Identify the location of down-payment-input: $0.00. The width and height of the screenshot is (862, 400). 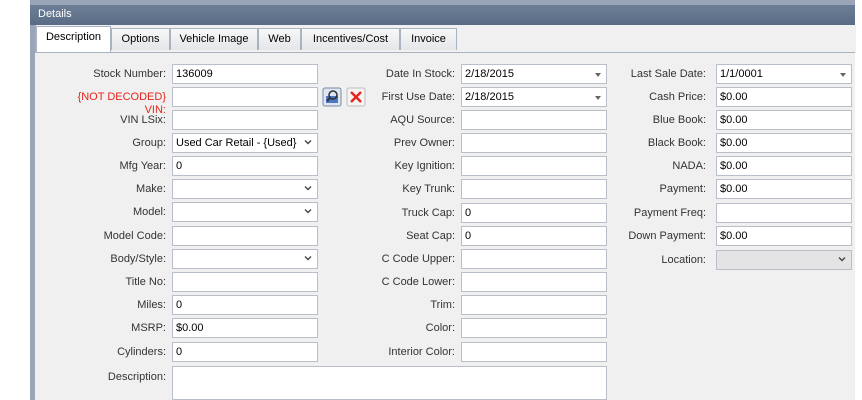
(784, 236).